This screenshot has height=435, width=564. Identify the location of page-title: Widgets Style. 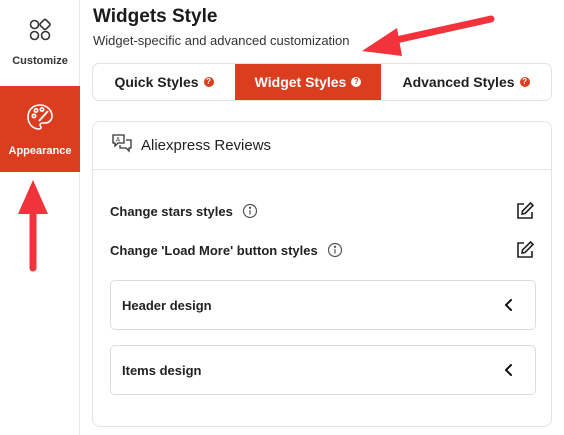
(155, 16).